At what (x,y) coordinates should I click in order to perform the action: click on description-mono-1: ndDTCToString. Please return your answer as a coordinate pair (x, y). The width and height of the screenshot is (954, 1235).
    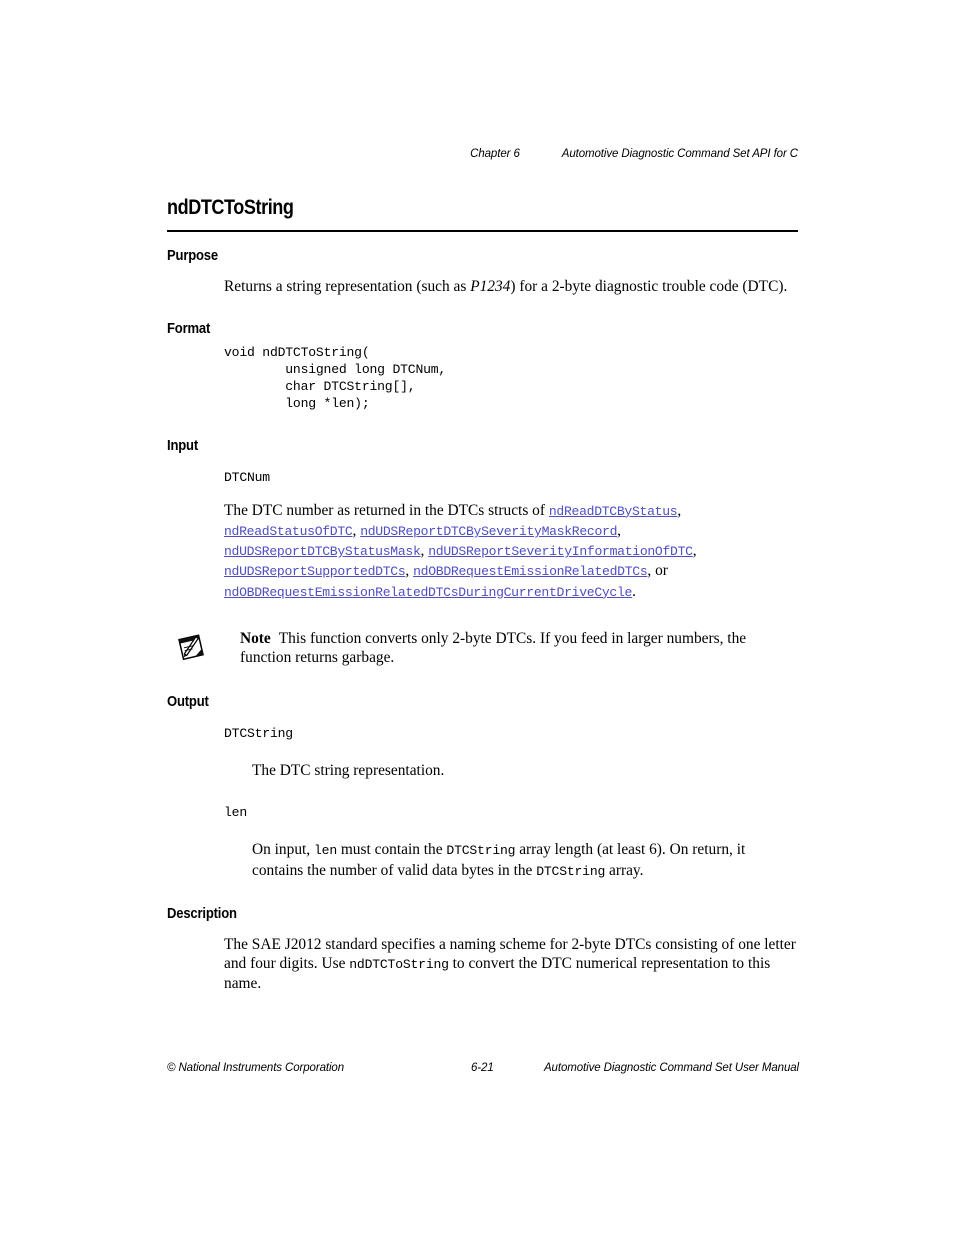
    Looking at the image, I should click on (399, 965).